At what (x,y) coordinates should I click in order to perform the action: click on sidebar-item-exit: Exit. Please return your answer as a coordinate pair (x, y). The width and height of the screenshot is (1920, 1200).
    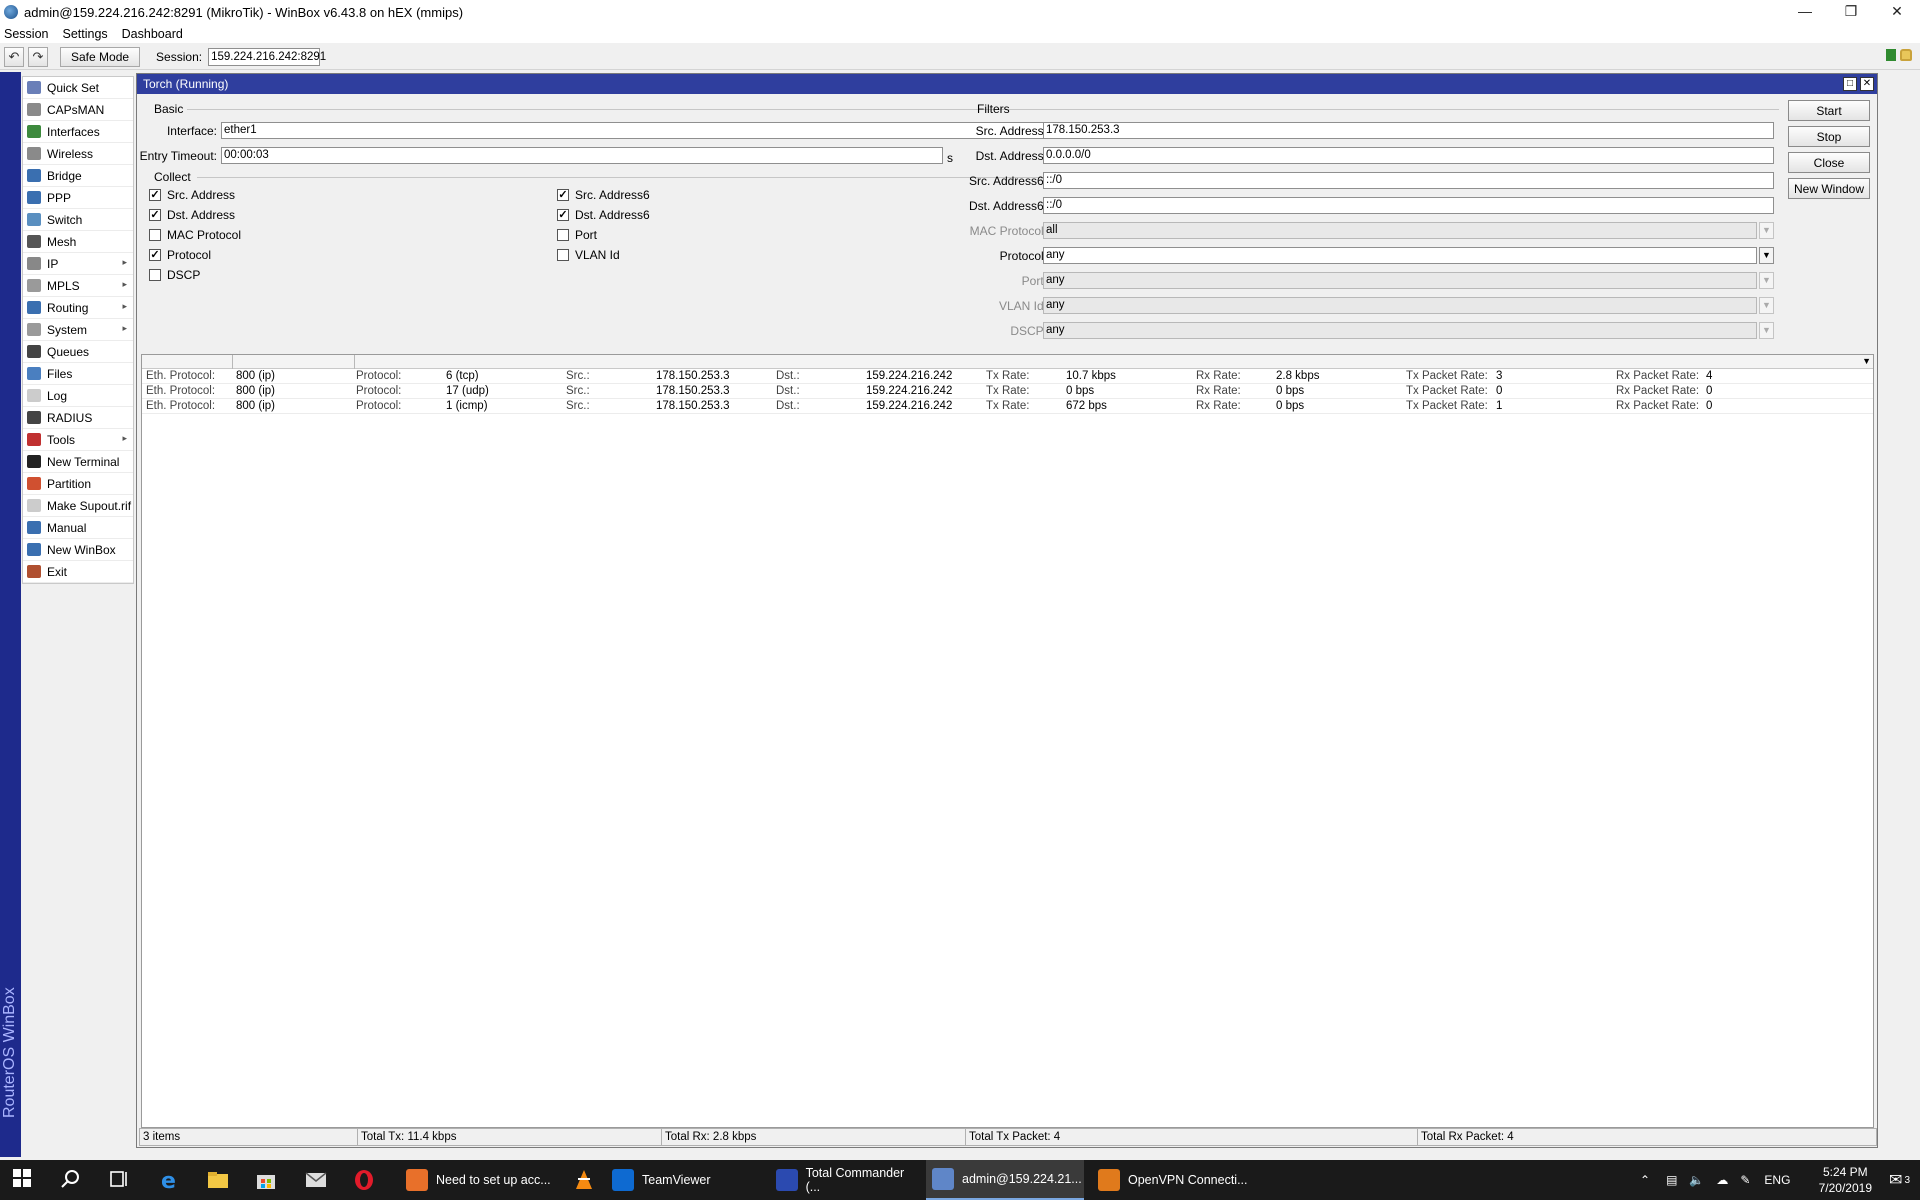
    Looking at the image, I should click on (78, 572).